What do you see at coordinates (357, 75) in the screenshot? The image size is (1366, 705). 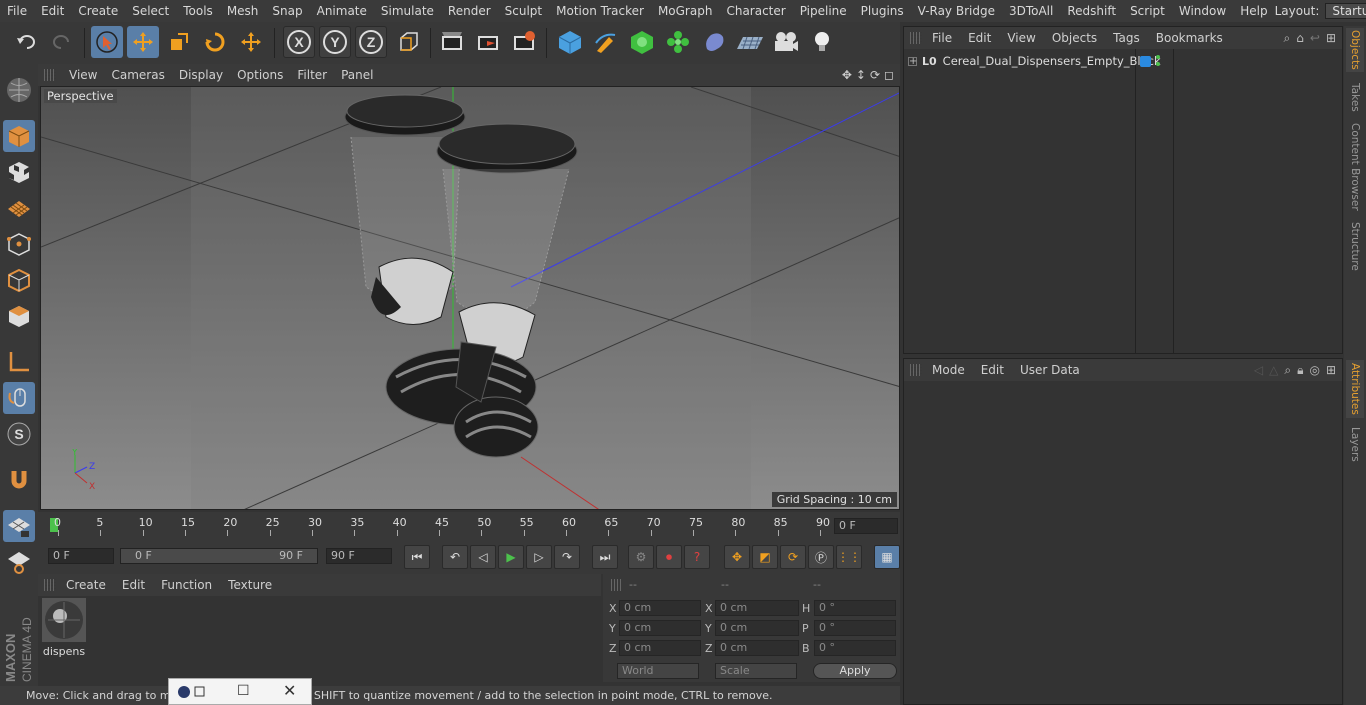 I see `viewport-menu-panel: Panel` at bounding box center [357, 75].